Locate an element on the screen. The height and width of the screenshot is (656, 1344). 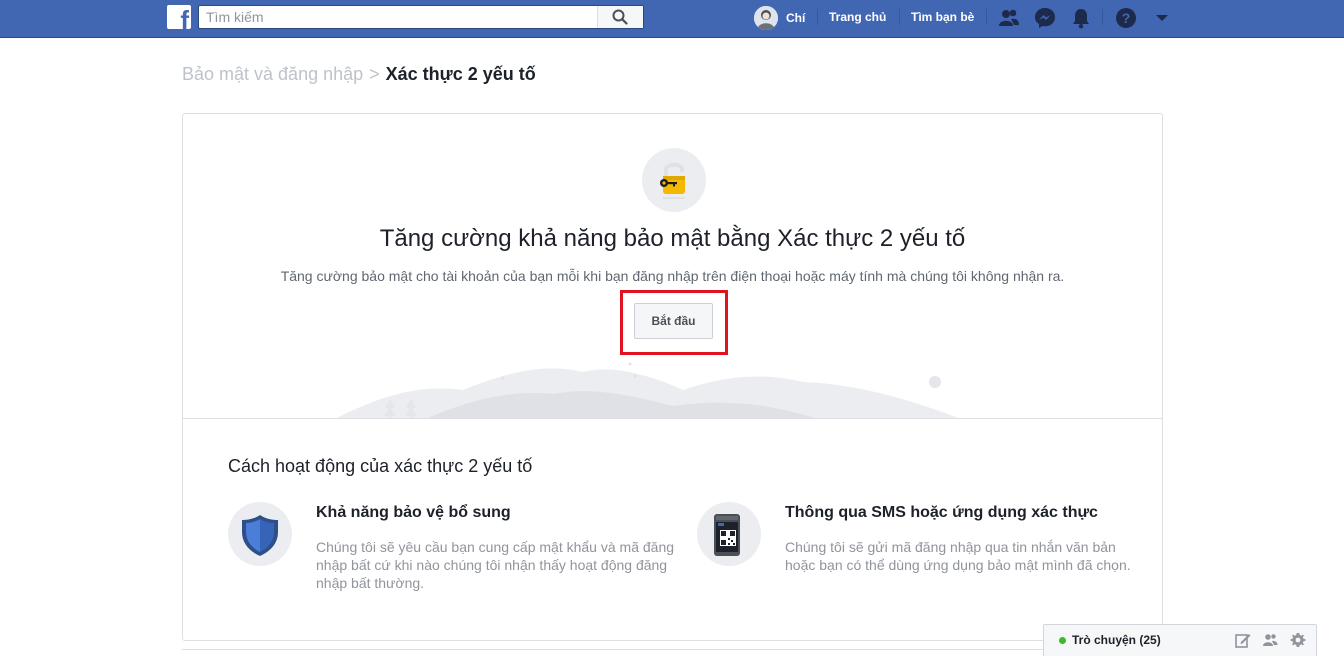
messenger-icon is located at coordinates (1045, 18).